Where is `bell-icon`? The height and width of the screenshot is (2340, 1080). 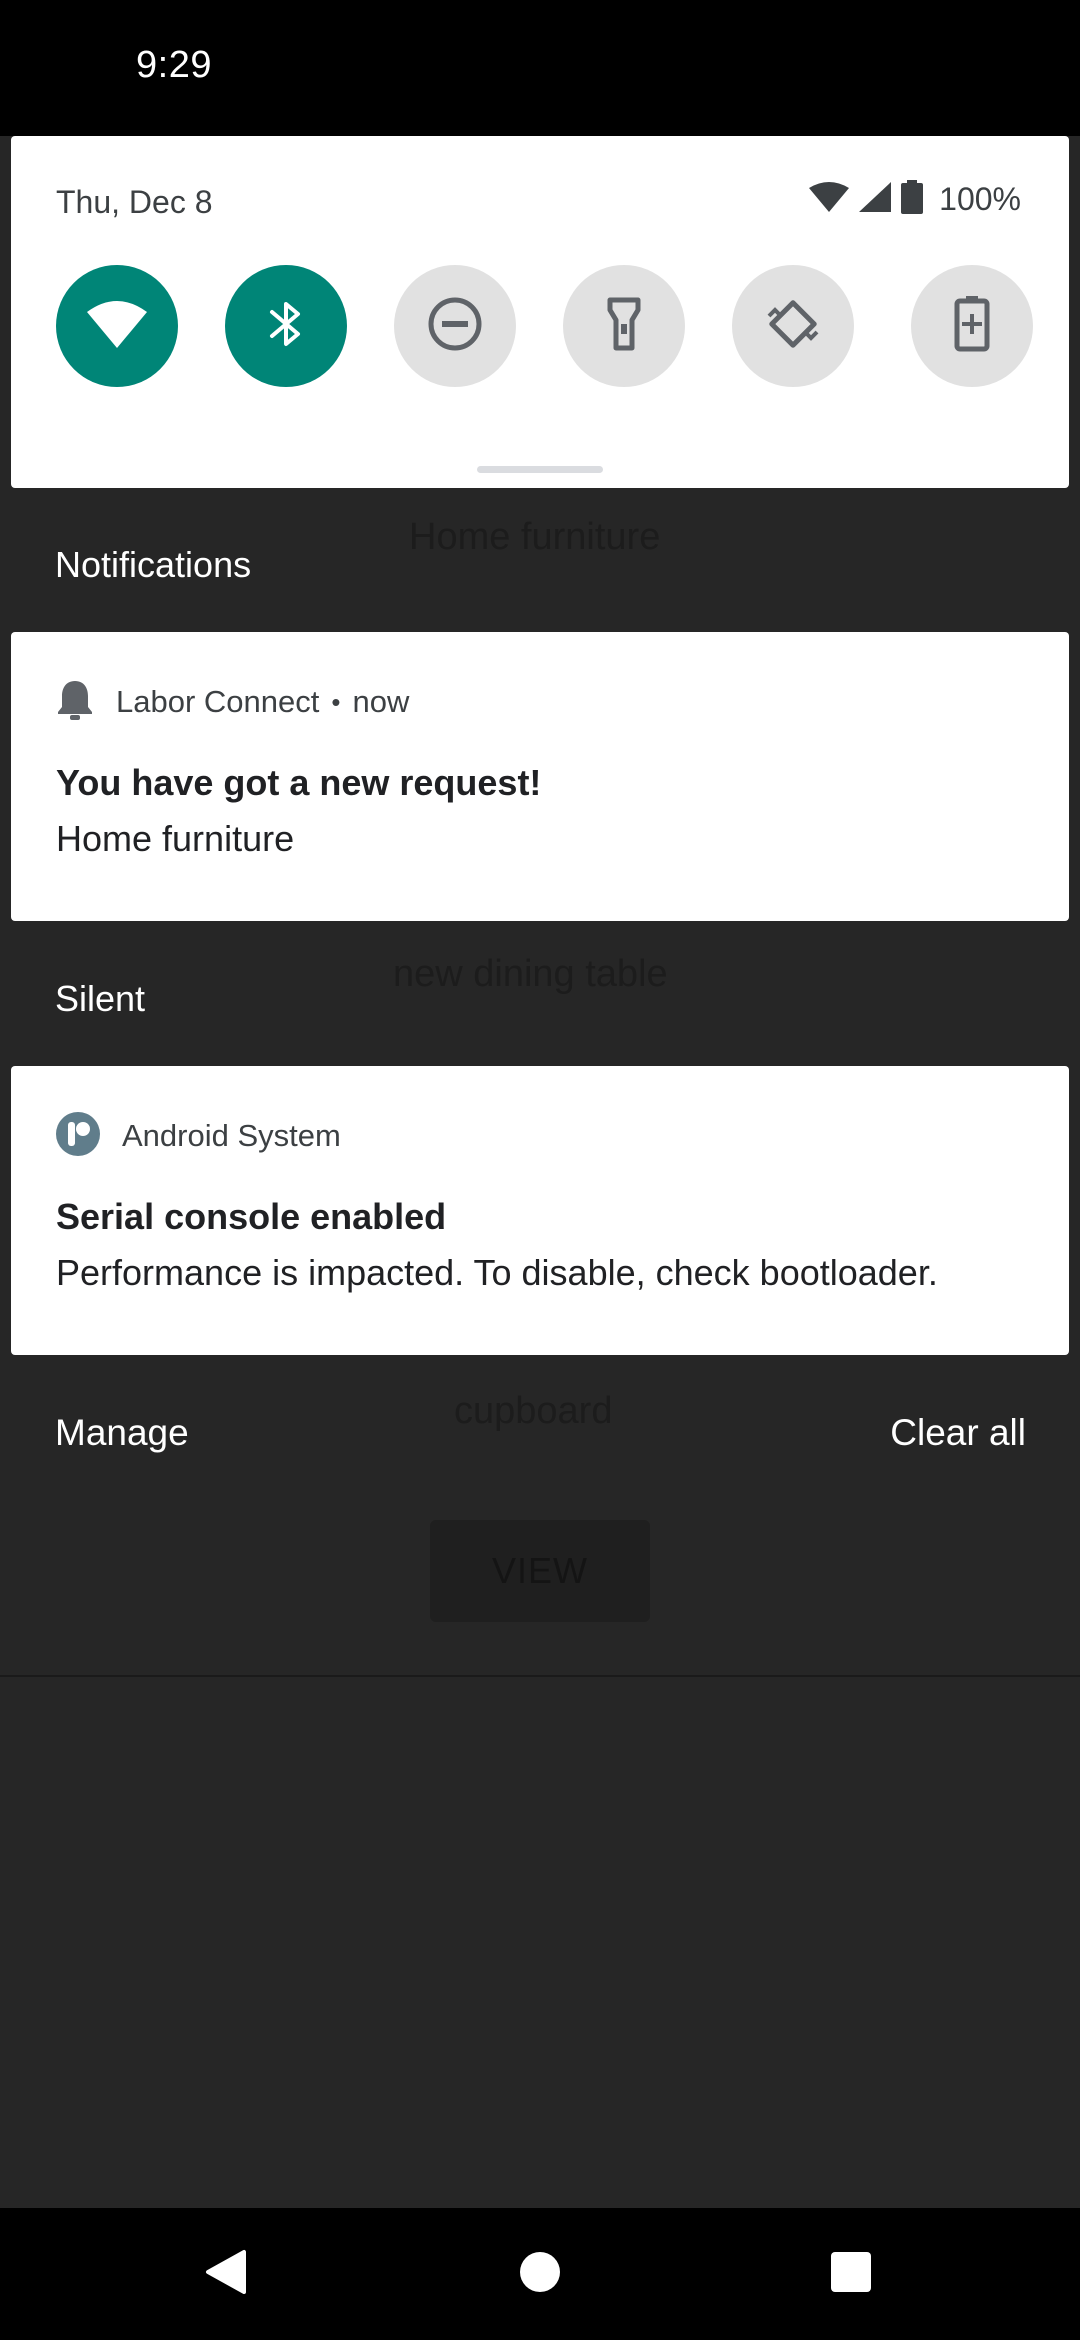 bell-icon is located at coordinates (75, 702).